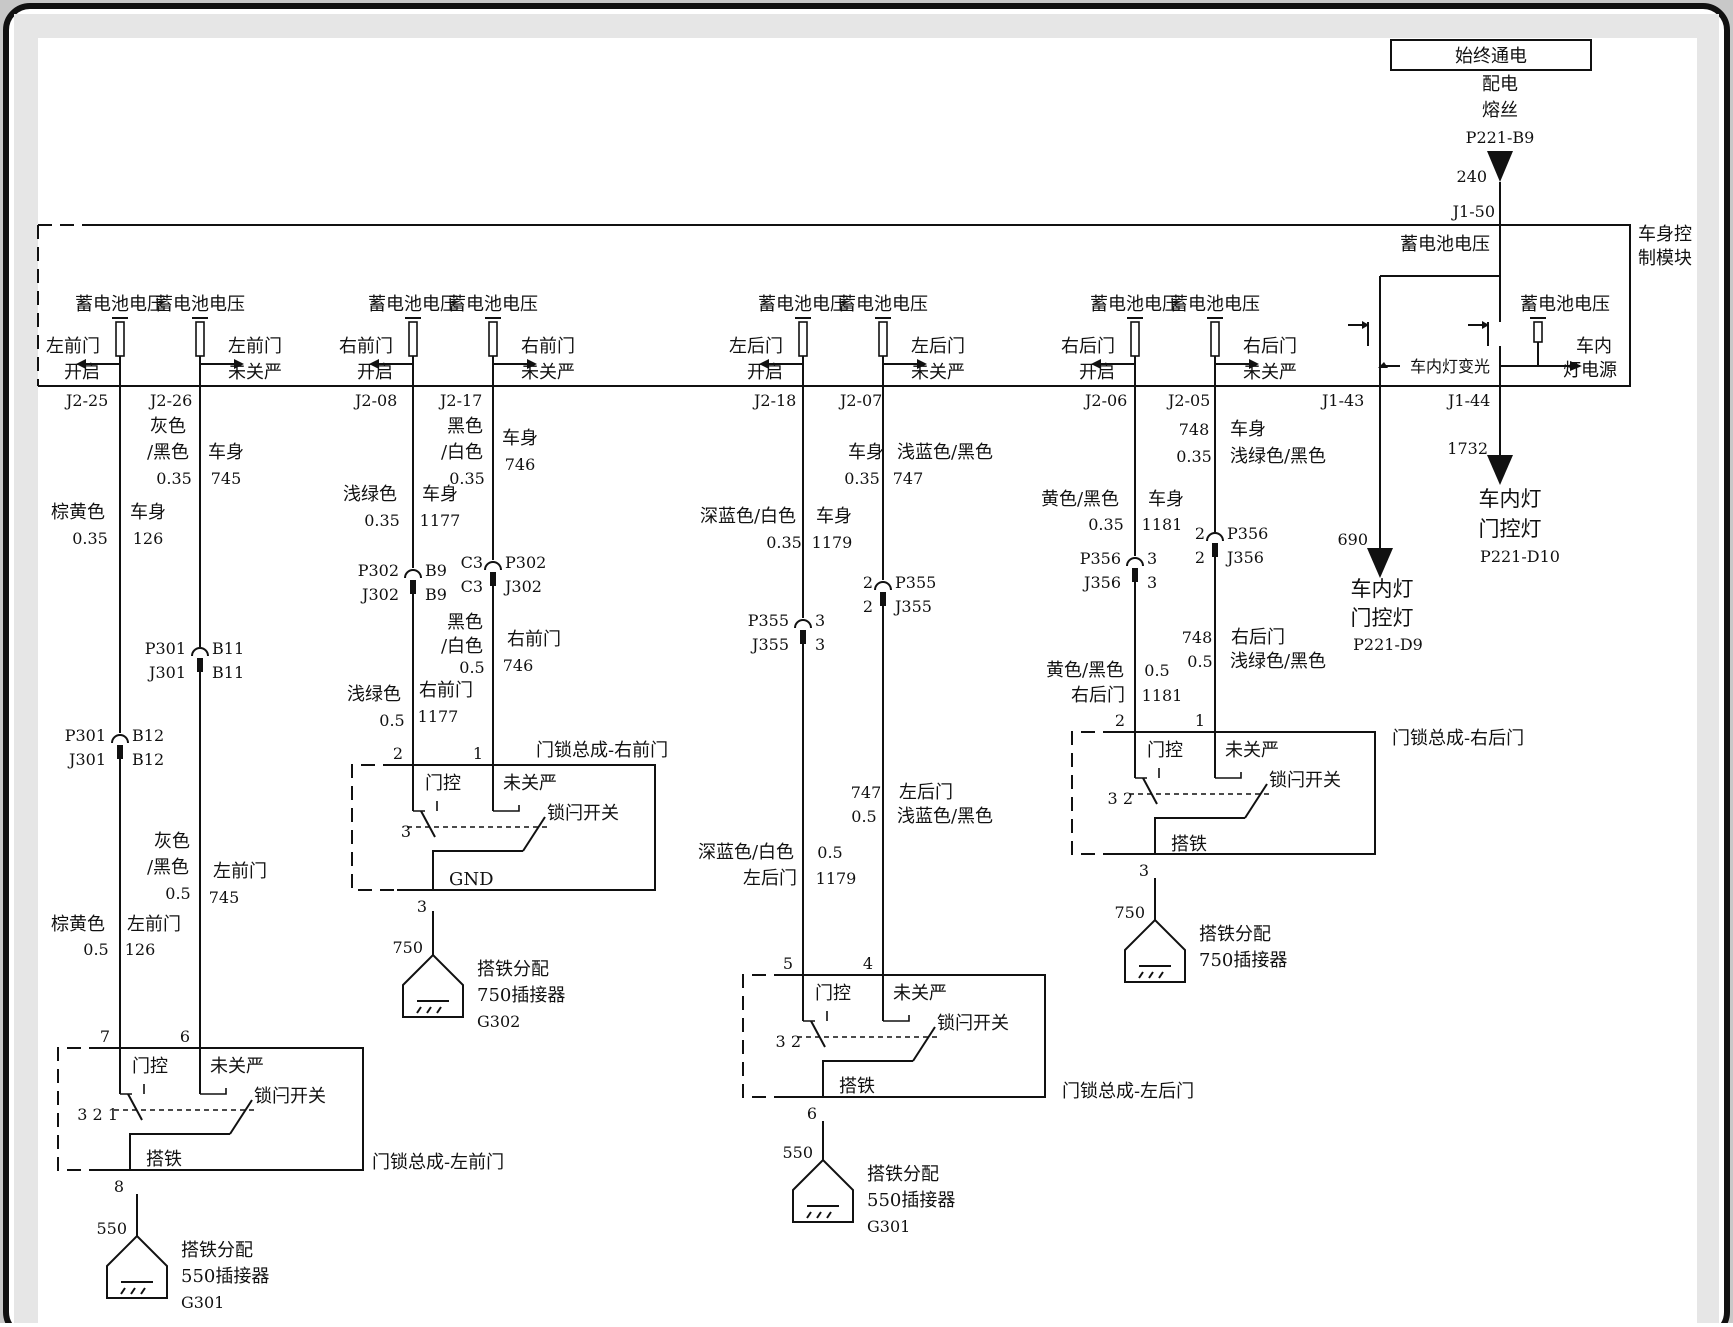 The height and width of the screenshot is (1327, 1733). Describe the element at coordinates (534, 639) in the screenshot. I see `w746b-loc: 右前门` at that location.